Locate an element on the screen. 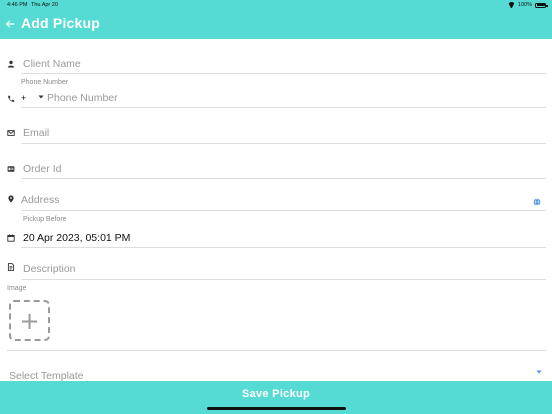 Image resolution: width=552 pixels, height=414 pixels. back-arrow-icon is located at coordinates (10, 22).